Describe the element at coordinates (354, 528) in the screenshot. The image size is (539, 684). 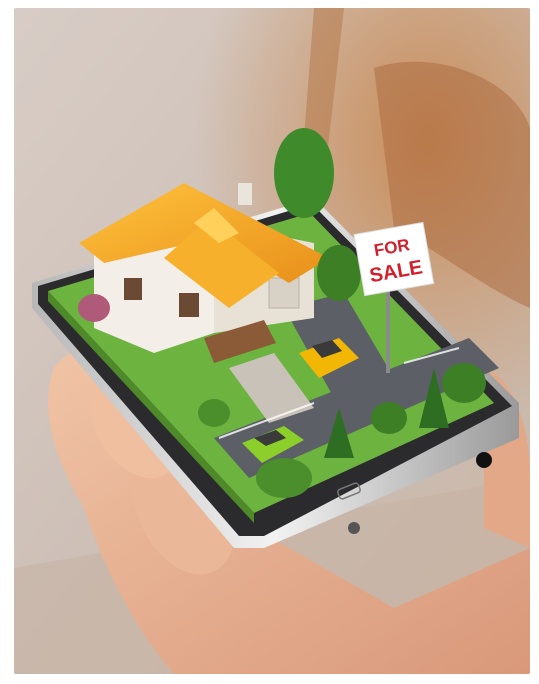
I see `phone-headphone-jack` at that location.